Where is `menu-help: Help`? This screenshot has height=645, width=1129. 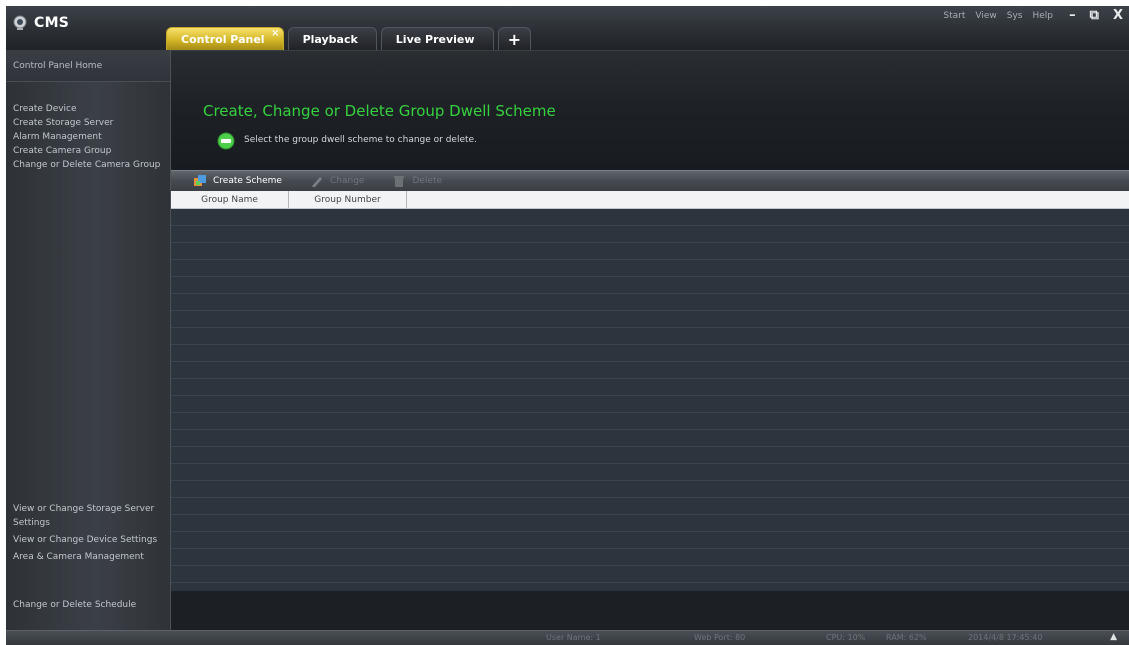 menu-help: Help is located at coordinates (1042, 16).